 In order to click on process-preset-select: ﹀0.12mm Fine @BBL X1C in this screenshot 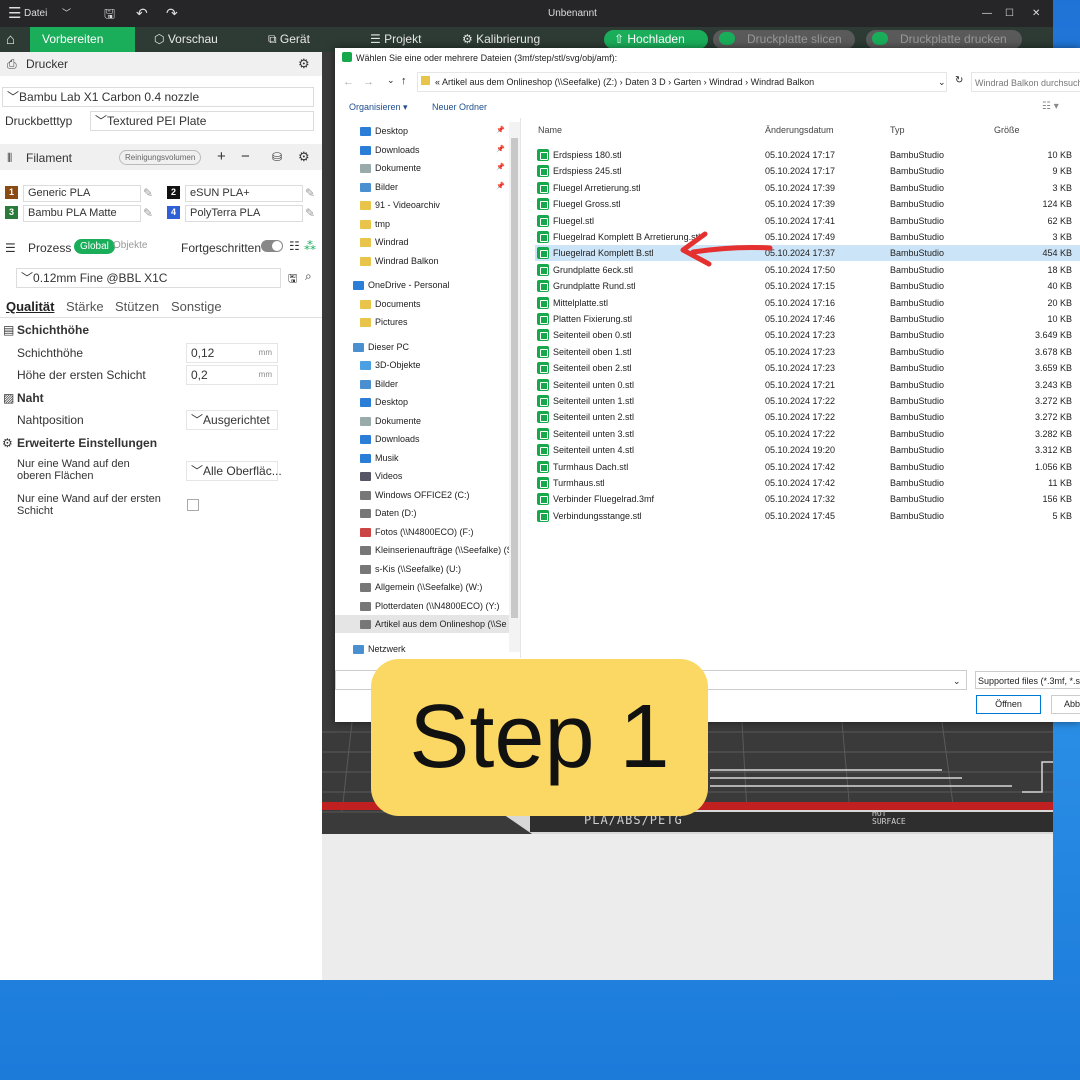, I will do `click(148, 278)`.